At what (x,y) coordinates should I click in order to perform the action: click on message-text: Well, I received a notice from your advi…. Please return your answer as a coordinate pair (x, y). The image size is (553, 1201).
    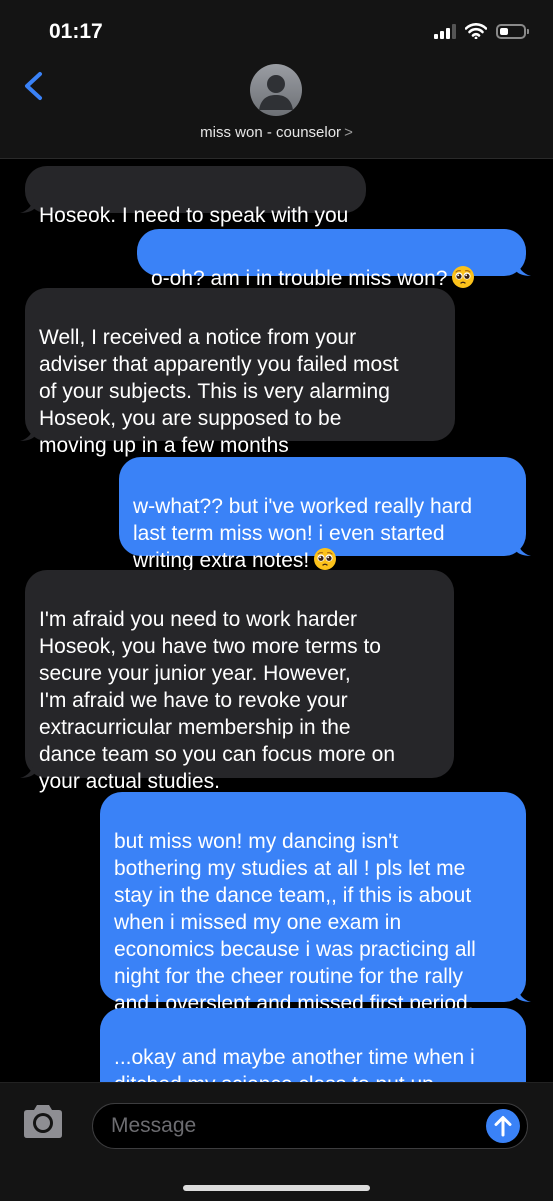
    Looking at the image, I should click on (219, 391).